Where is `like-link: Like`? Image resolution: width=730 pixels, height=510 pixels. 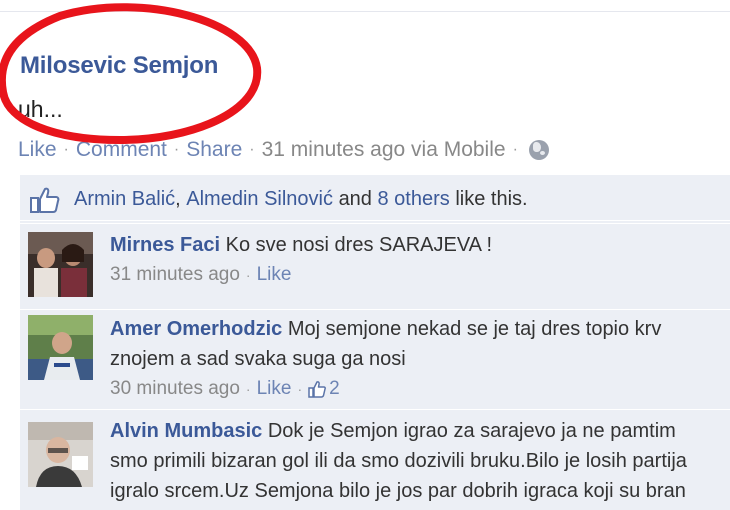
like-link: Like is located at coordinates (37, 150).